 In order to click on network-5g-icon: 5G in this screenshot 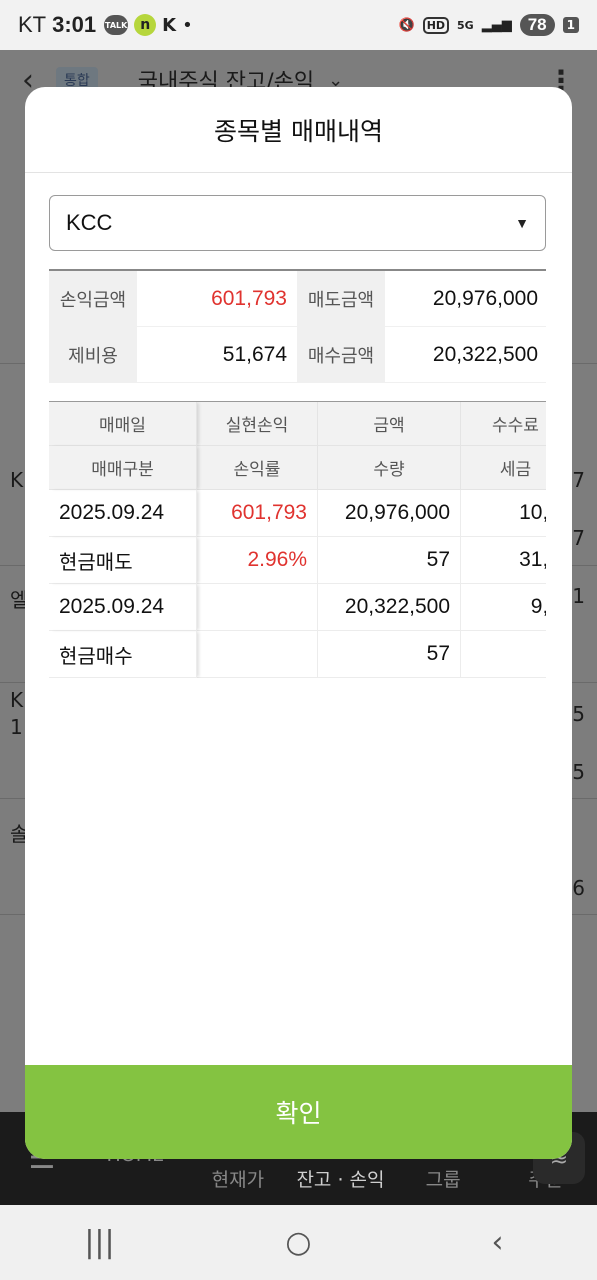, I will do `click(465, 25)`.